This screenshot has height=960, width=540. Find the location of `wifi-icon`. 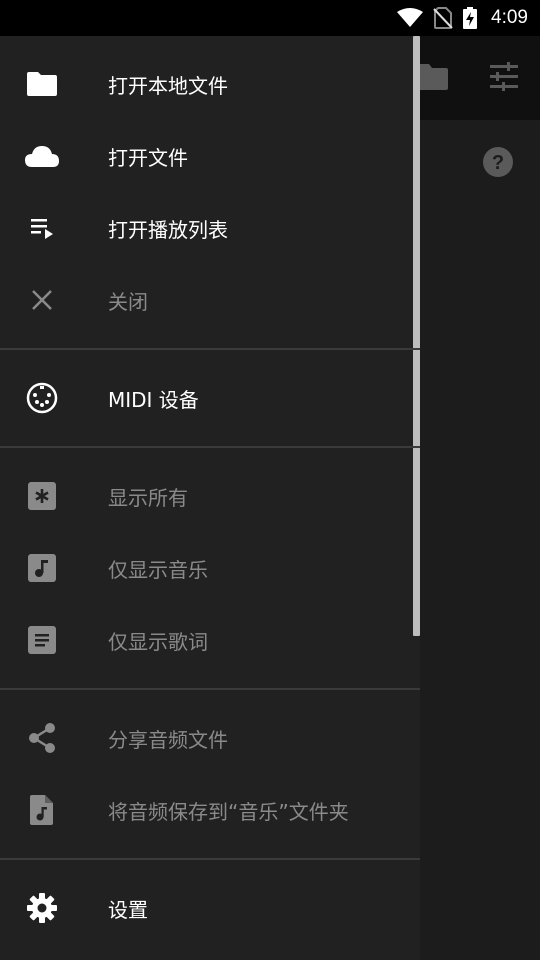

wifi-icon is located at coordinates (410, 18).